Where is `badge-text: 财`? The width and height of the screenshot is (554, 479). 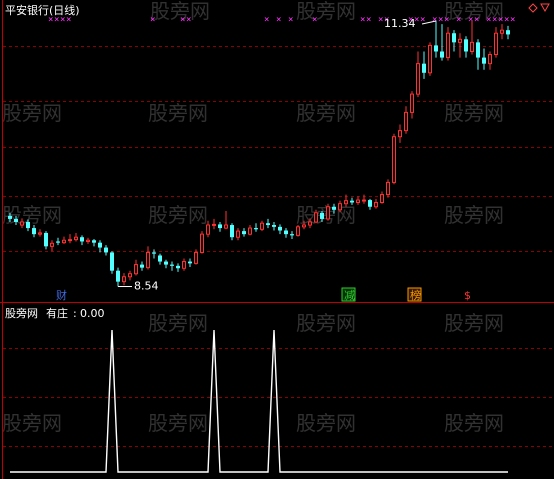 badge-text: 财 is located at coordinates (61, 295).